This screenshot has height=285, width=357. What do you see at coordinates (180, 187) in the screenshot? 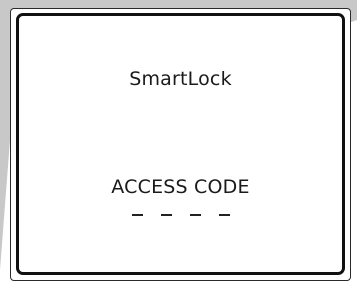
I see `access-code-label: ACCESS CODE` at bounding box center [180, 187].